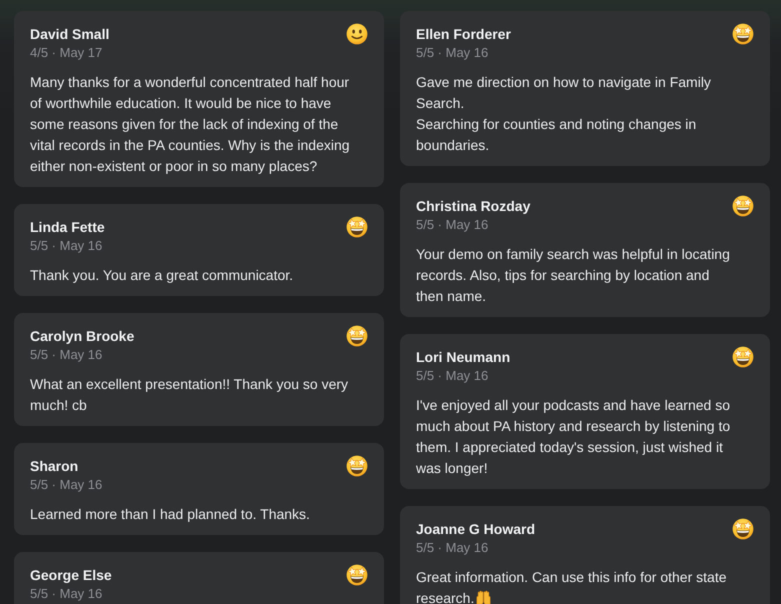 The image size is (781, 604). What do you see at coordinates (463, 34) in the screenshot?
I see `reviewer-name: Ellen Forderer` at bounding box center [463, 34].